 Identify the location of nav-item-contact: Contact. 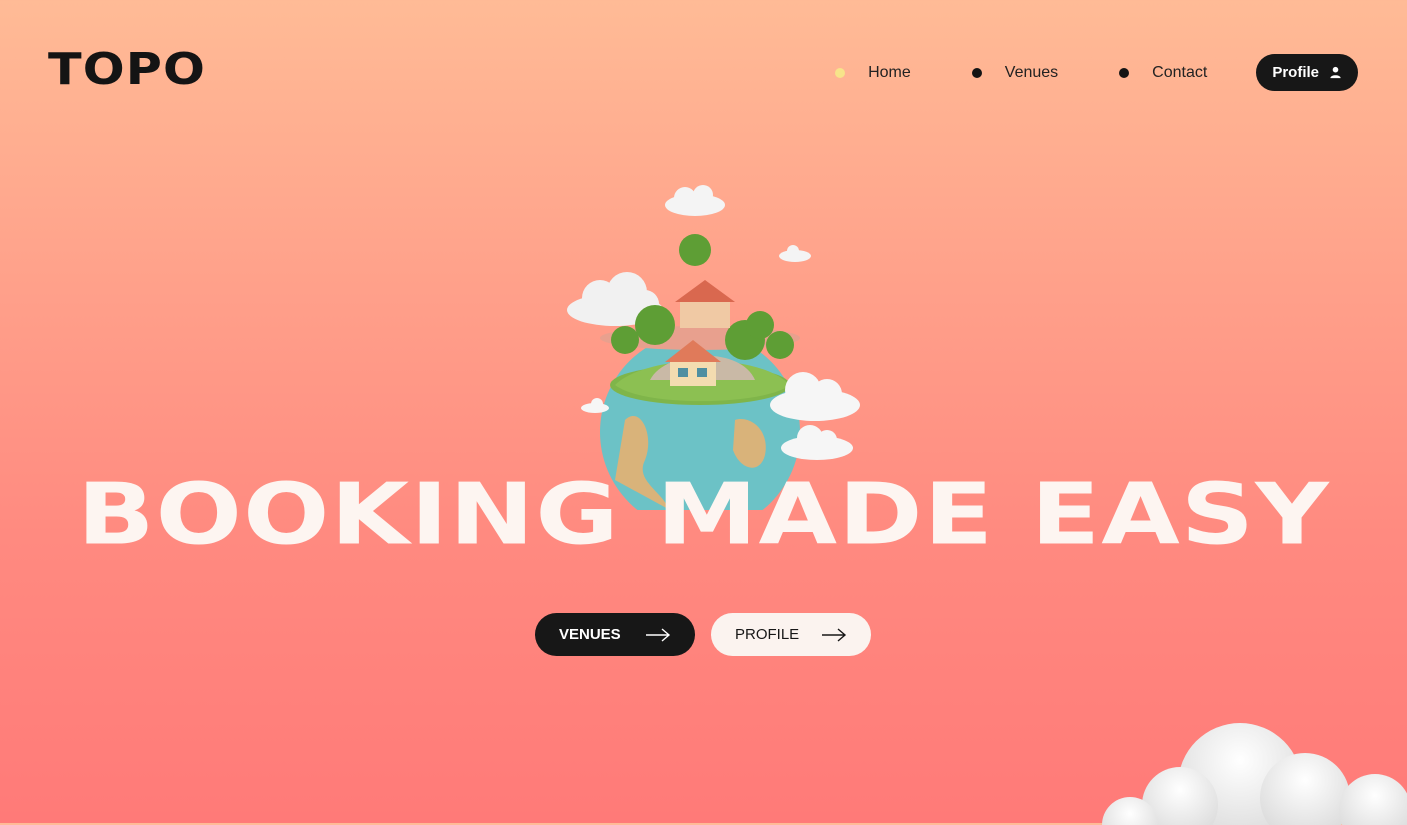
(1163, 73).